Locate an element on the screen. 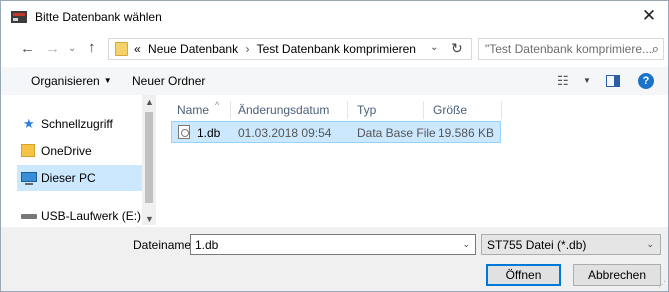 This screenshot has width=669, height=292. resize-grip-icon: ⋰ is located at coordinates (662, 284).